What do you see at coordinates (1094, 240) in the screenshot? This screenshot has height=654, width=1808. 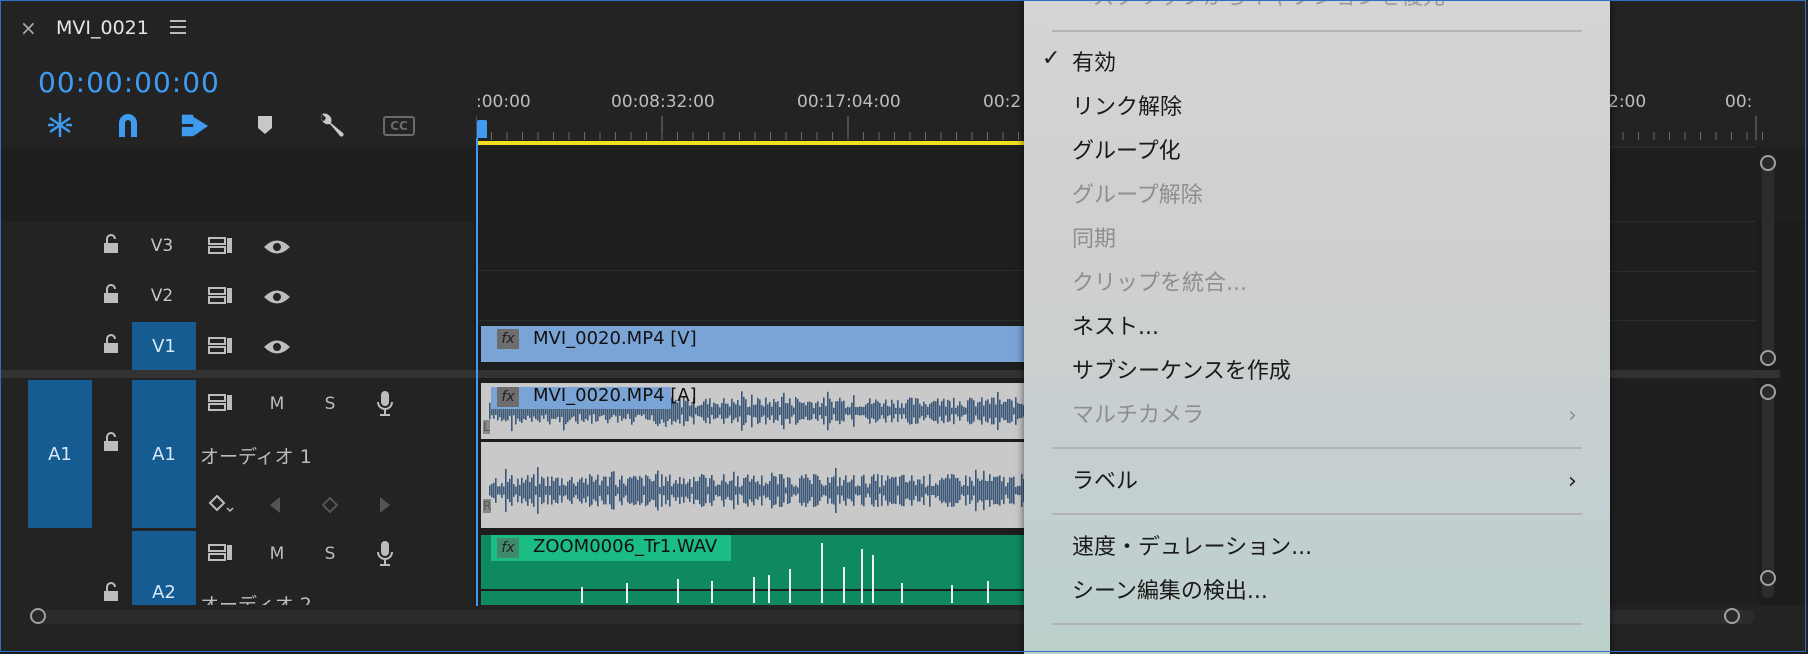 I see `menu-item-synchronize: 同期` at bounding box center [1094, 240].